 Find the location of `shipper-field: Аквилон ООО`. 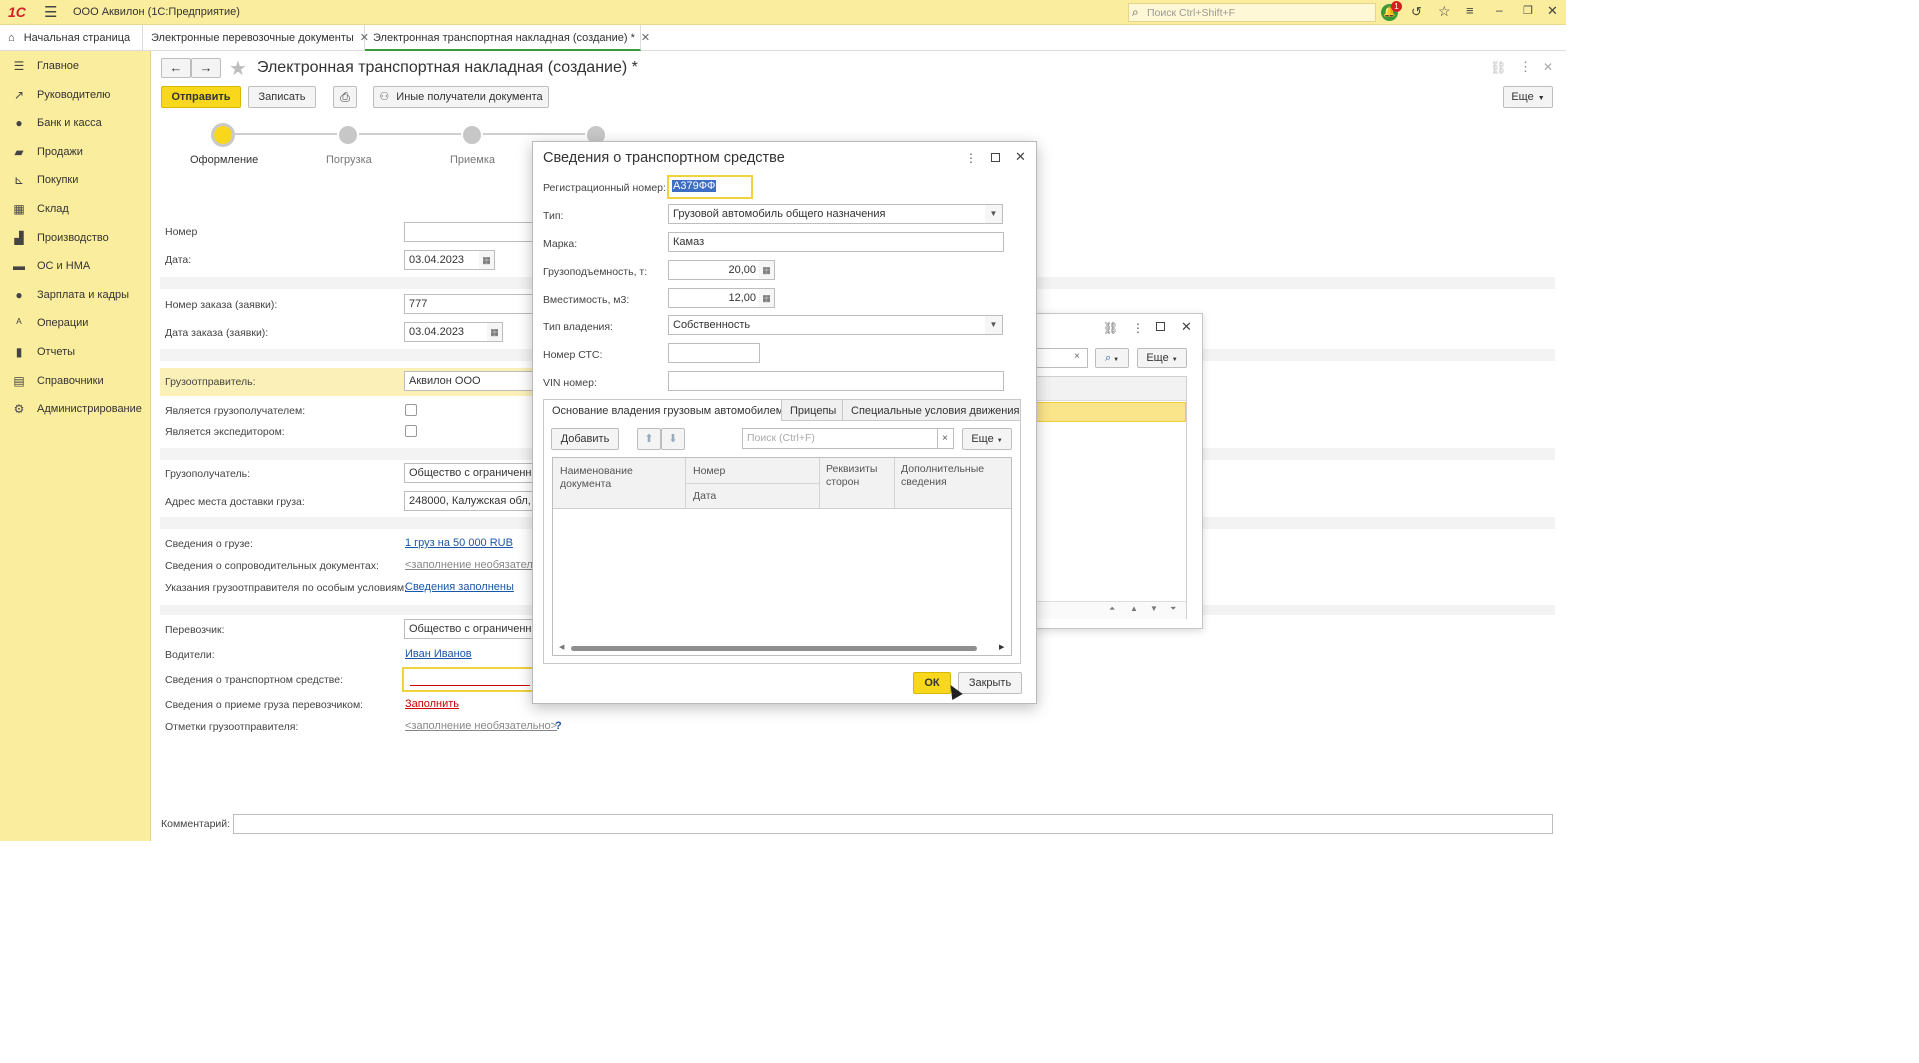

shipper-field: Аквилон ООО is located at coordinates (469, 381).